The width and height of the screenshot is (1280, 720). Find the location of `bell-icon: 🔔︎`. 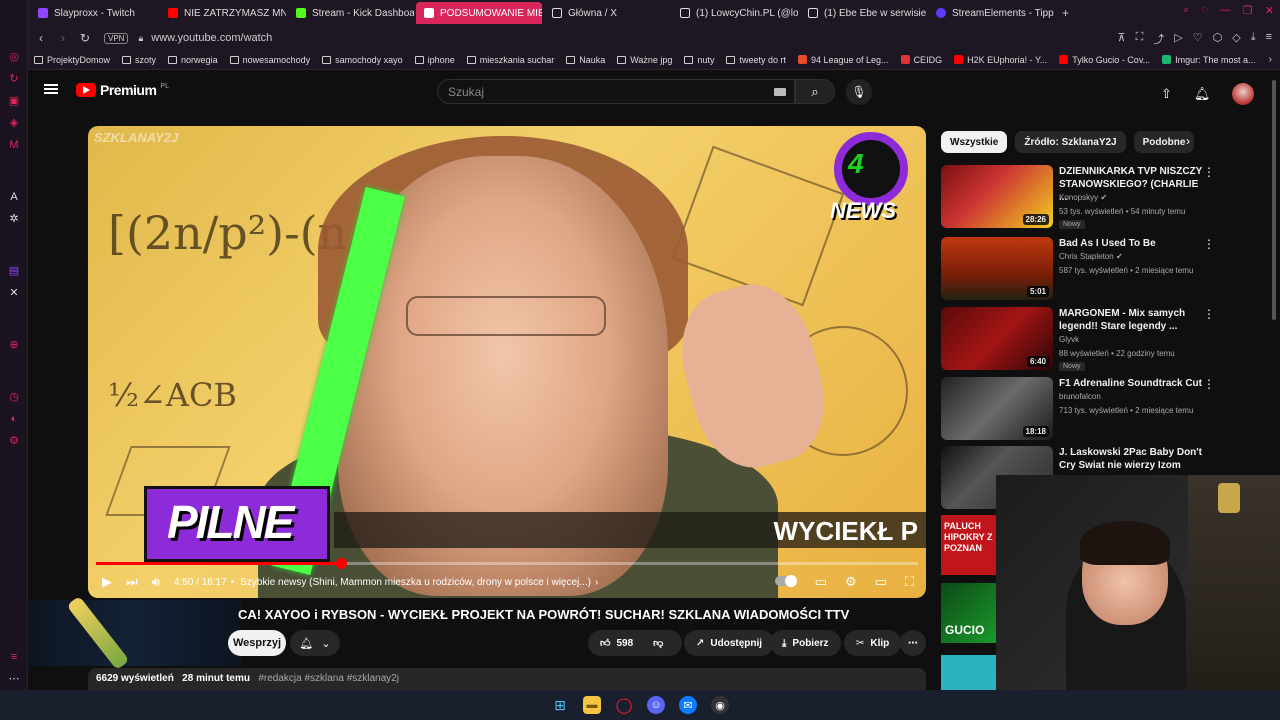

bell-icon: 🔔︎ is located at coordinates (1202, 94).